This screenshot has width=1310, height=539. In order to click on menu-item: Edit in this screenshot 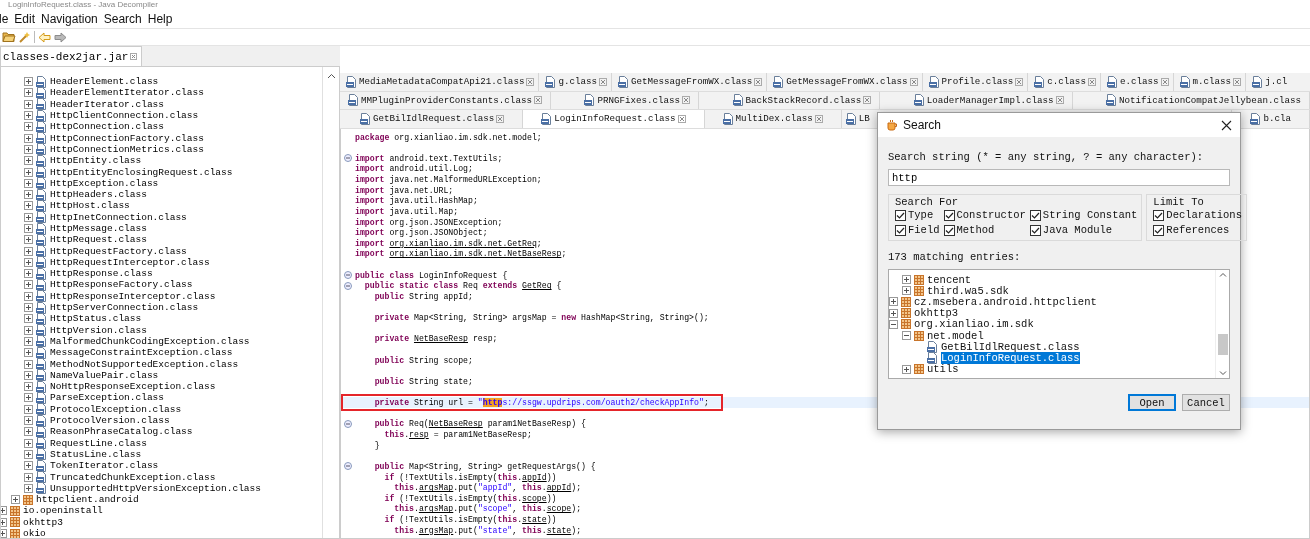, I will do `click(25, 18)`.